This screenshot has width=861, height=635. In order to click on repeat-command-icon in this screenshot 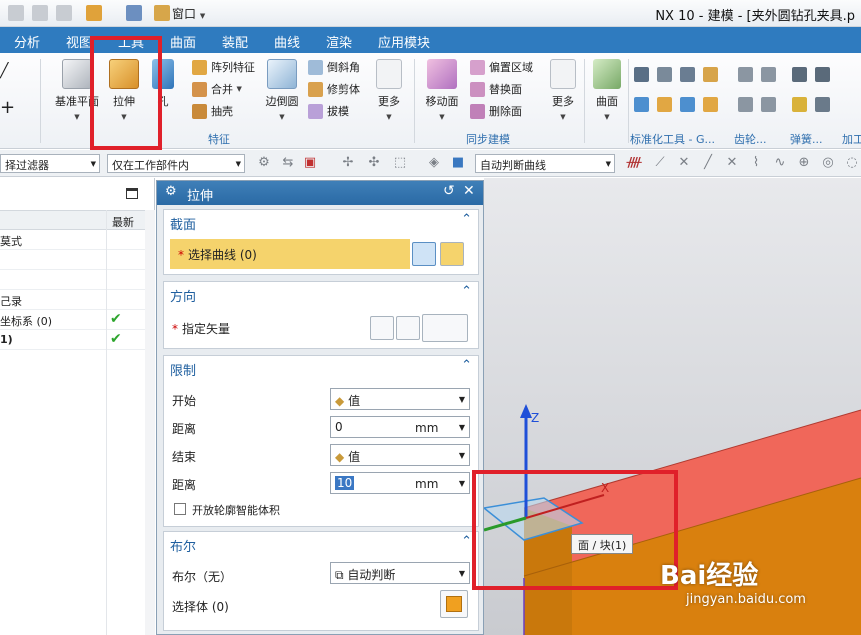, I will do `click(94, 13)`.